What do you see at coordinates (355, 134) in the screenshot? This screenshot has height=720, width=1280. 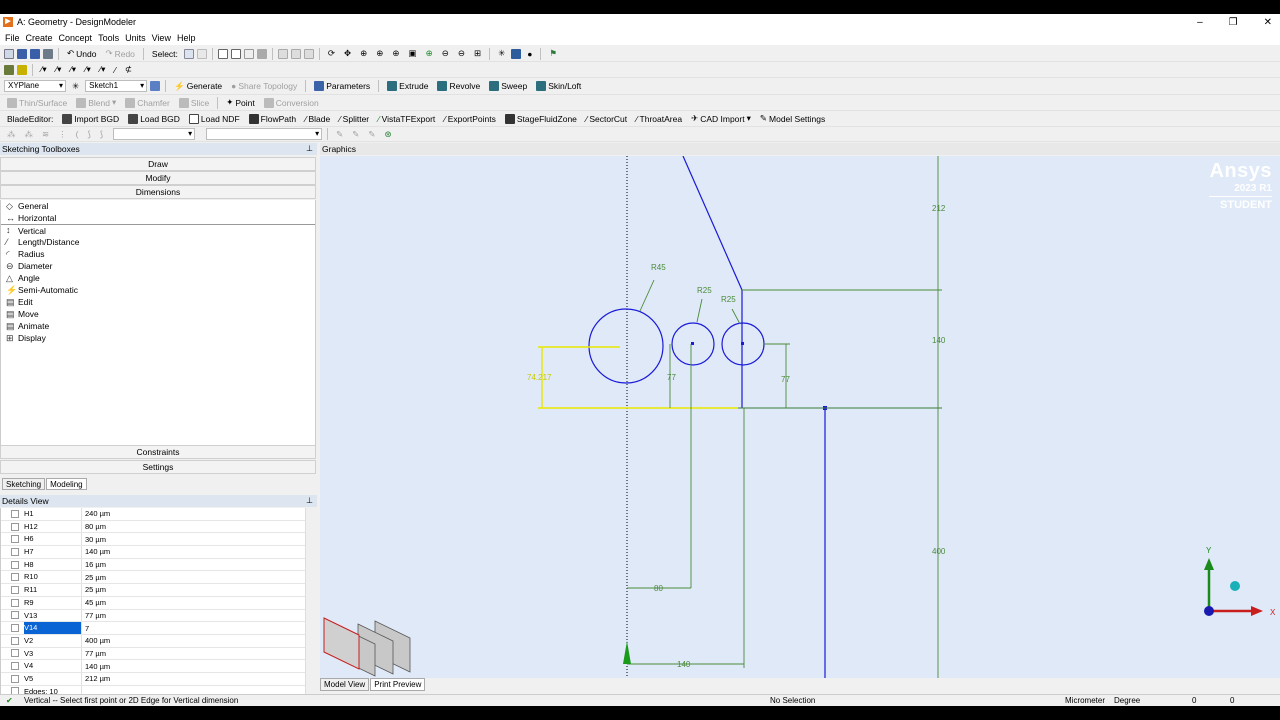 I see `pen-tool-2-icon: ✎` at bounding box center [355, 134].